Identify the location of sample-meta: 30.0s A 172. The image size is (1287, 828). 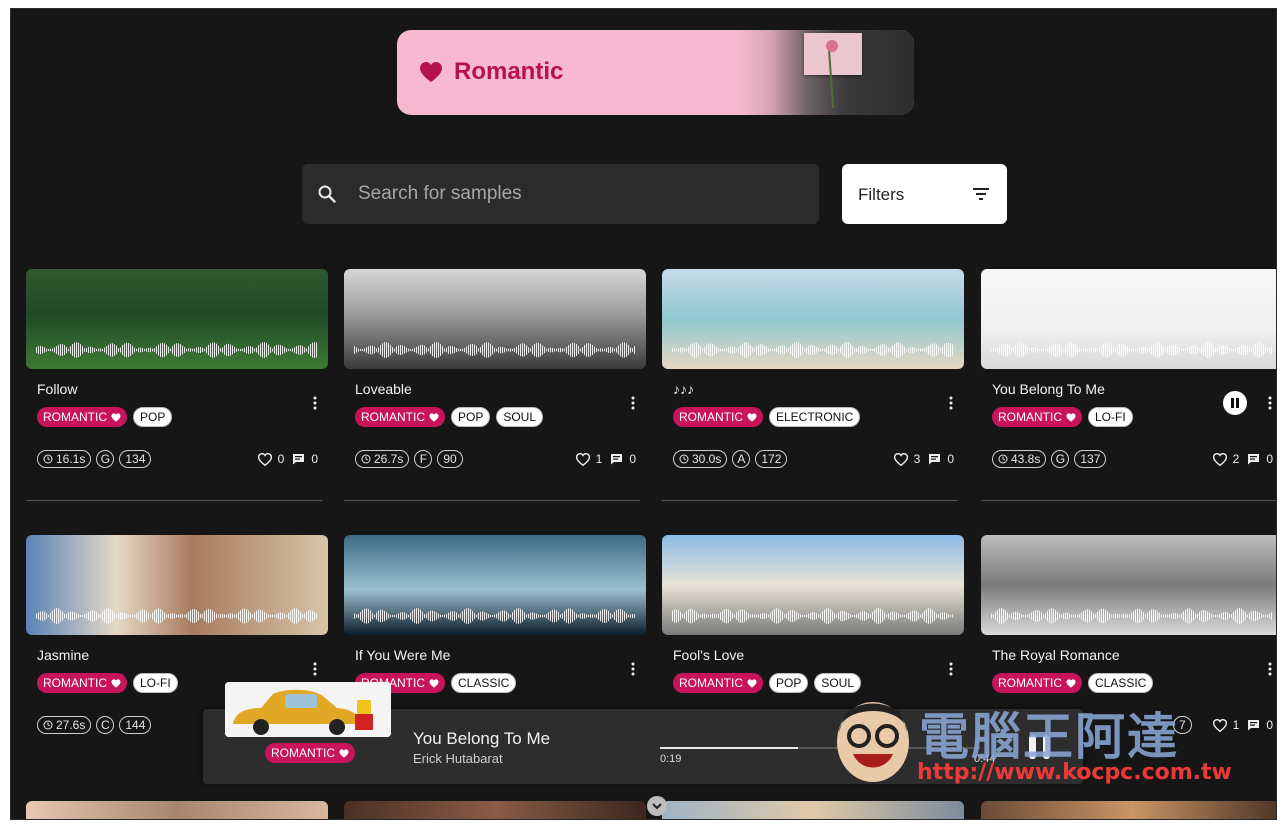
(730, 459).